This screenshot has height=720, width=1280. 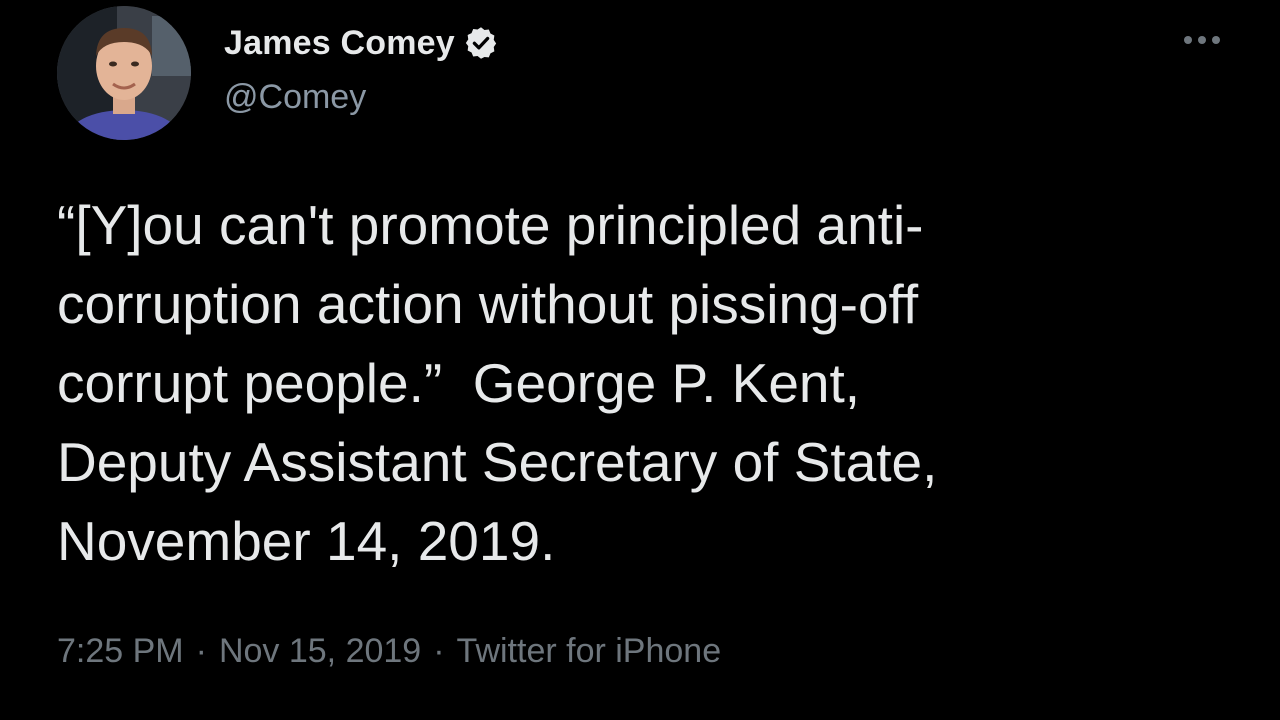 I want to click on author-name: James Comey, so click(x=339, y=43).